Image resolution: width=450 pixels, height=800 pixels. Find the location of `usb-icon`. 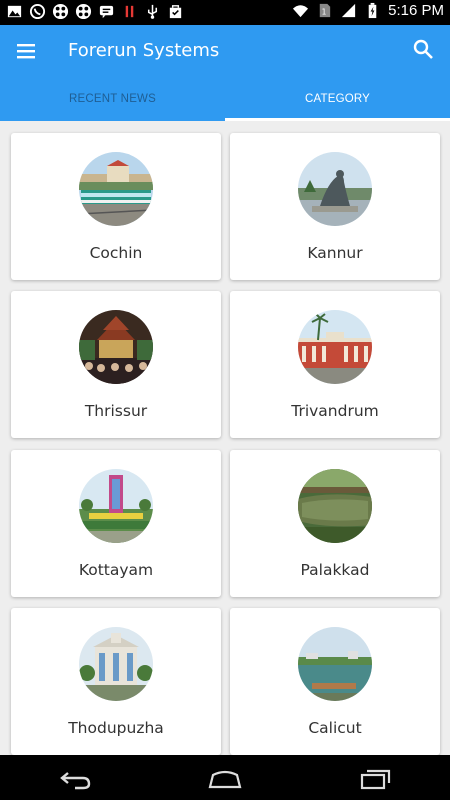

usb-icon is located at coordinates (152, 11).